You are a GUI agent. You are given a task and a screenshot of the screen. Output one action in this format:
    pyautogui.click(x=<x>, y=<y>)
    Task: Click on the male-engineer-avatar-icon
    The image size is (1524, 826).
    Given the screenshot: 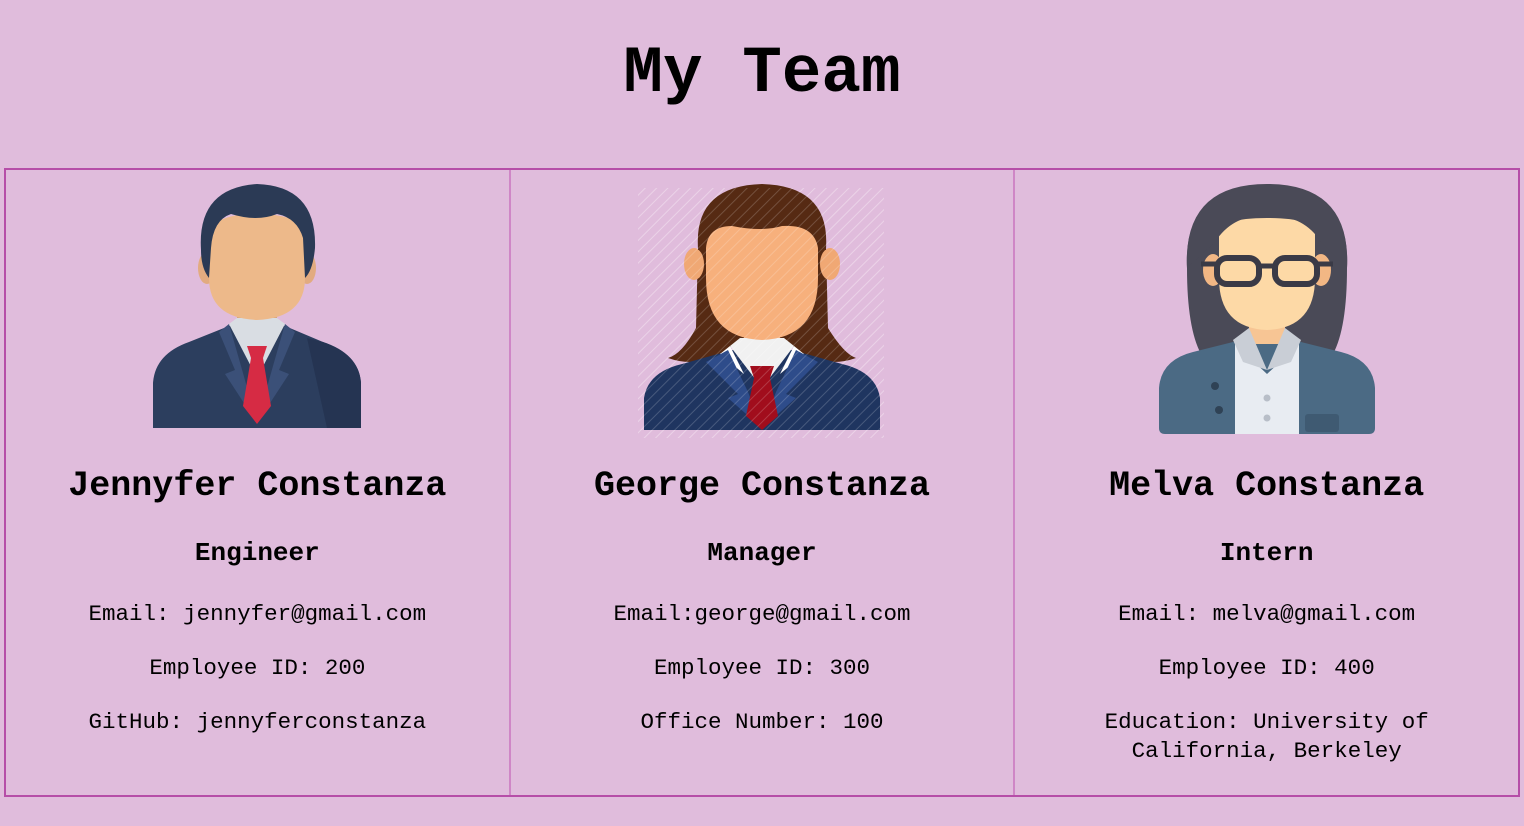 What is the action you would take?
    pyautogui.click(x=257, y=308)
    